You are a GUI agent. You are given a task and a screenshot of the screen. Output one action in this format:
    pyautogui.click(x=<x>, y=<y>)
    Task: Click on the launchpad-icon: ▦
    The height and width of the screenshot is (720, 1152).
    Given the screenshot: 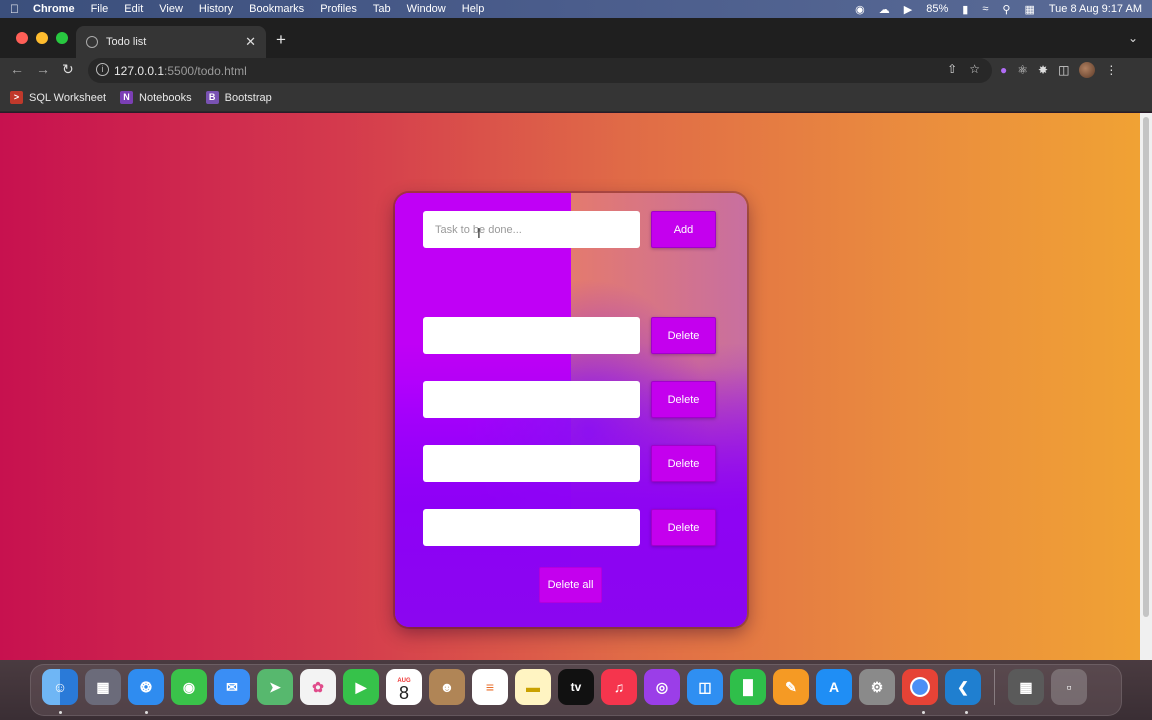 What is the action you would take?
    pyautogui.click(x=103, y=687)
    